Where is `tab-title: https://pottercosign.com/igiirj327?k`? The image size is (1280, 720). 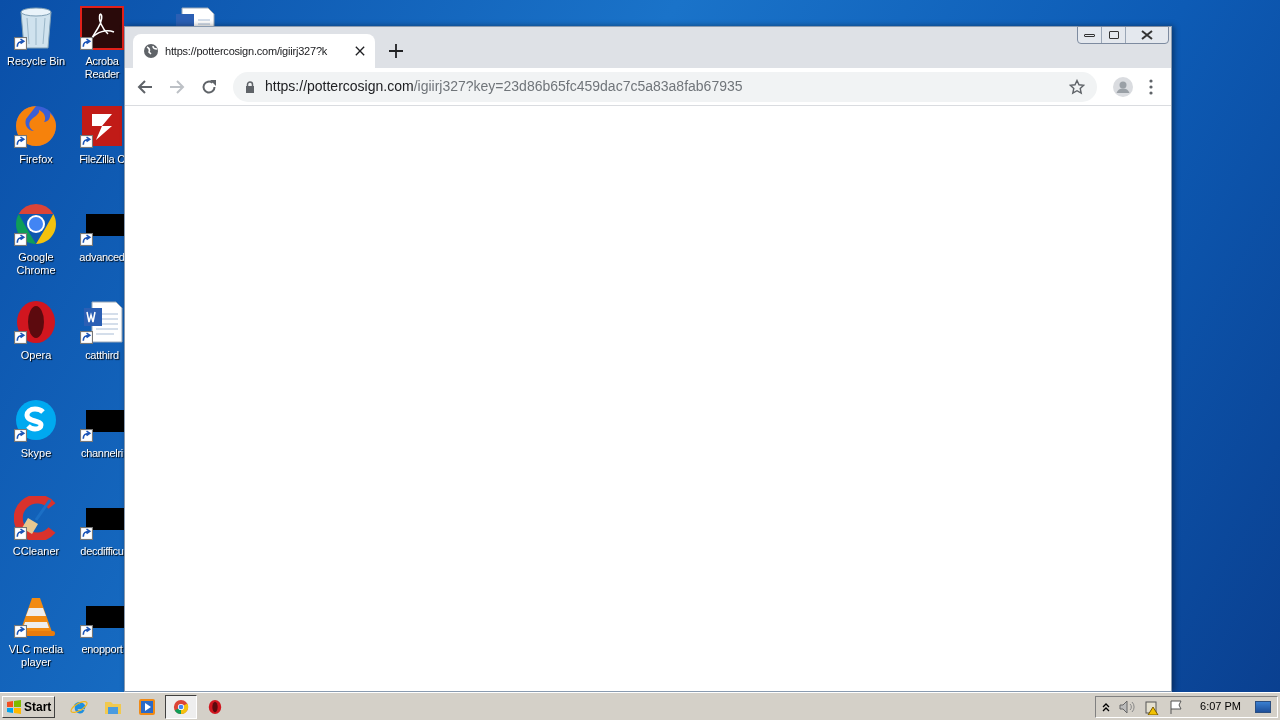
tab-title: https://pottercosign.com/igiirj327?k is located at coordinates (247, 51).